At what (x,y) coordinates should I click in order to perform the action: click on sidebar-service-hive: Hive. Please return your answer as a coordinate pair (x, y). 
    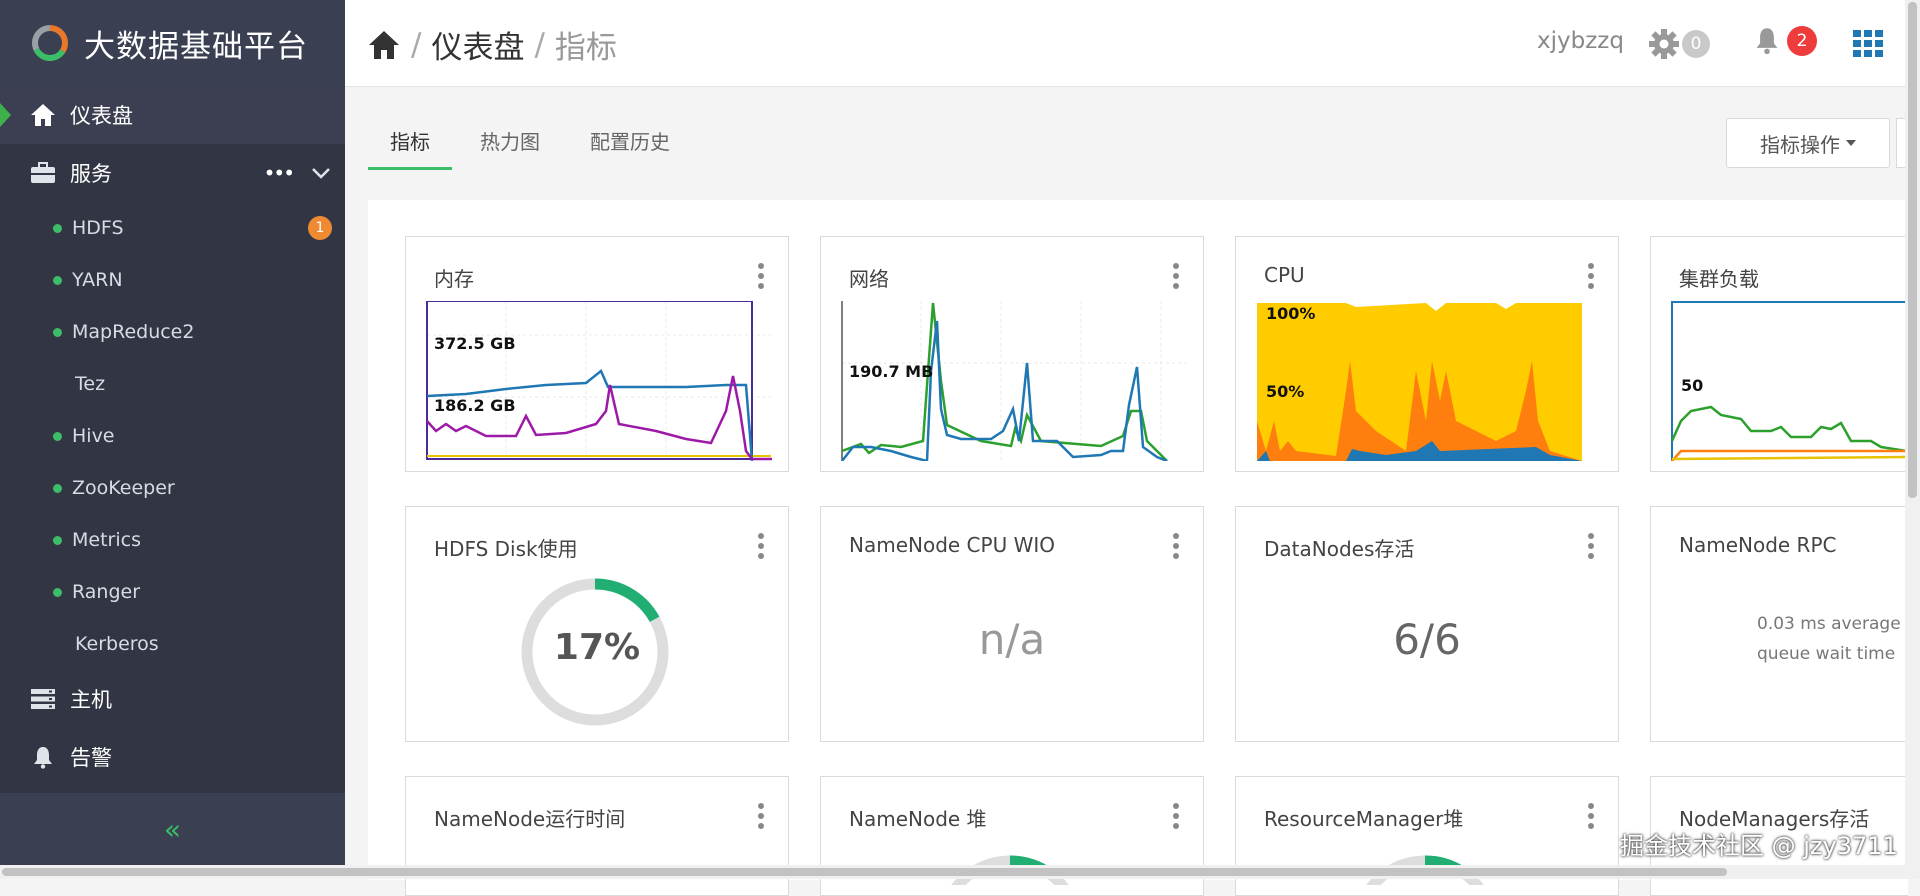
    Looking at the image, I should click on (172, 436).